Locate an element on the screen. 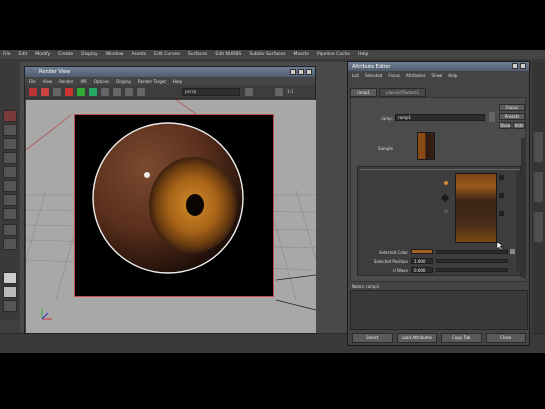  copy-tab-button: Copy Tab is located at coordinates (461, 338).